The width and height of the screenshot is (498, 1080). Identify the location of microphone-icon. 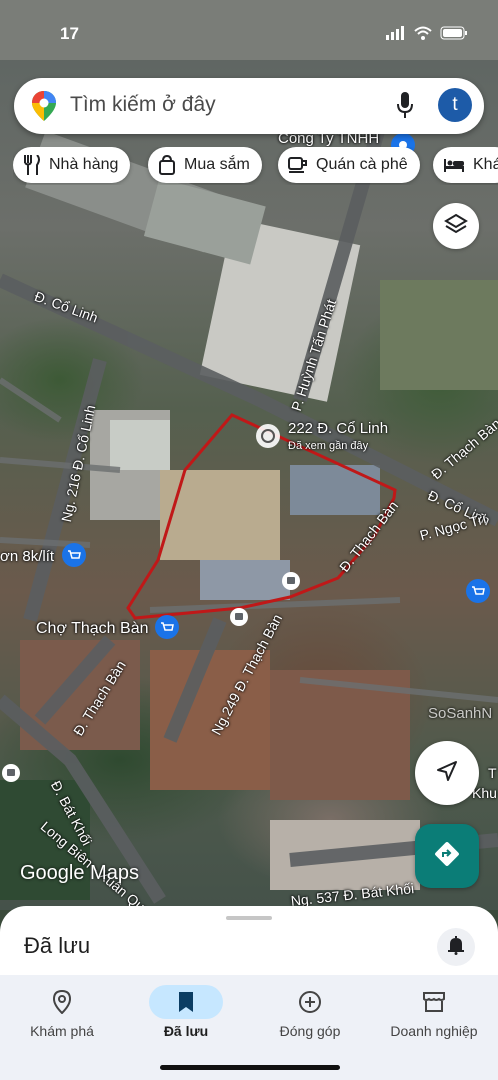
(405, 108).